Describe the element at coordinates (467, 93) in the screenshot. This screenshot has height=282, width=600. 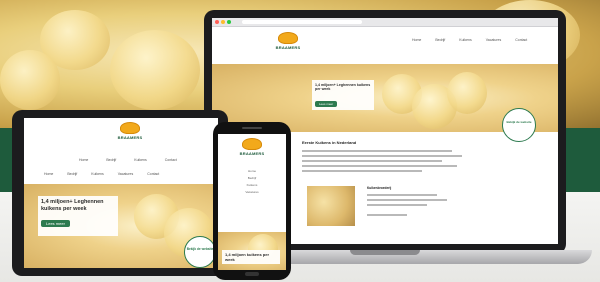
I see `chick-photo` at that location.